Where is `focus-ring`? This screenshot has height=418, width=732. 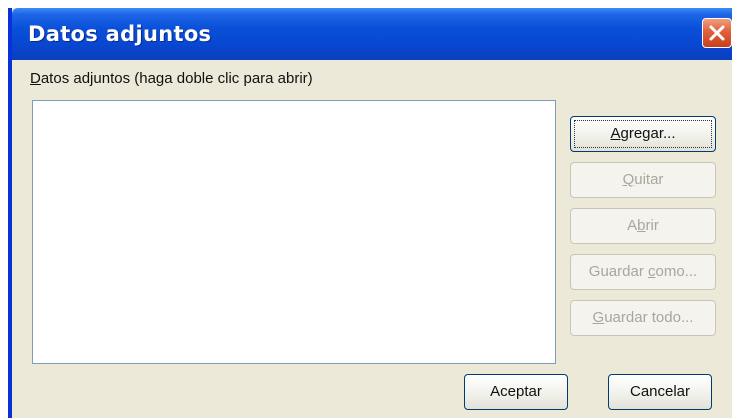
focus-ring is located at coordinates (643, 134).